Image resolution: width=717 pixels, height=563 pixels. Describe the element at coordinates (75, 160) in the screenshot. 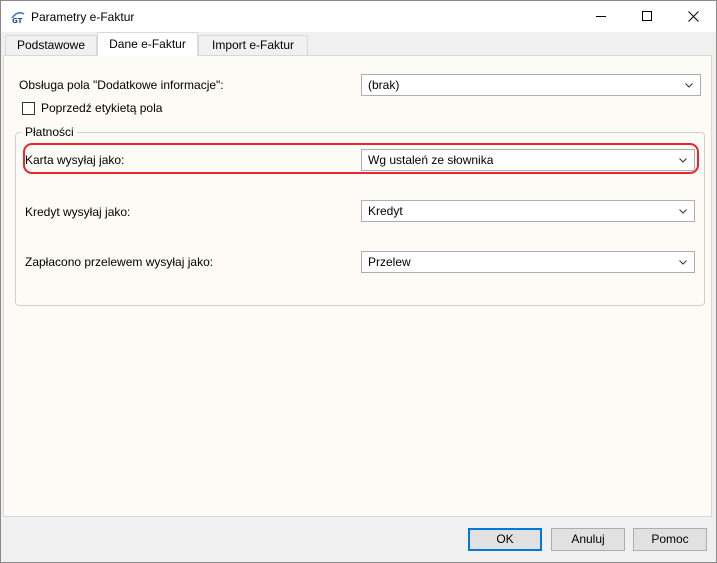

I see `card-label: Karta wysyłaj jako:` at that location.